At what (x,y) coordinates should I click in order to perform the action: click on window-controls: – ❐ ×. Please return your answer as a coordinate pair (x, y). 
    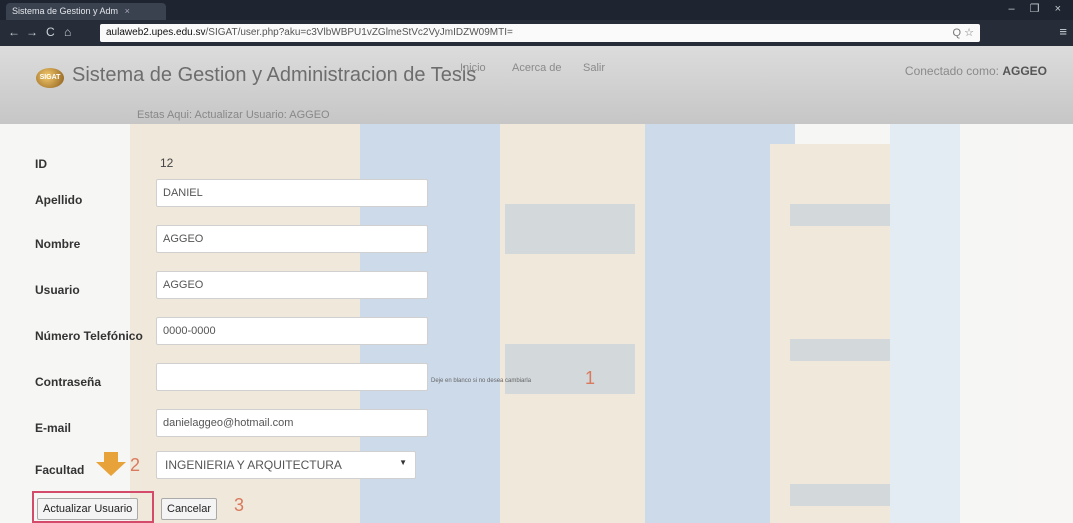
    Looking at the image, I should click on (1037, 8).